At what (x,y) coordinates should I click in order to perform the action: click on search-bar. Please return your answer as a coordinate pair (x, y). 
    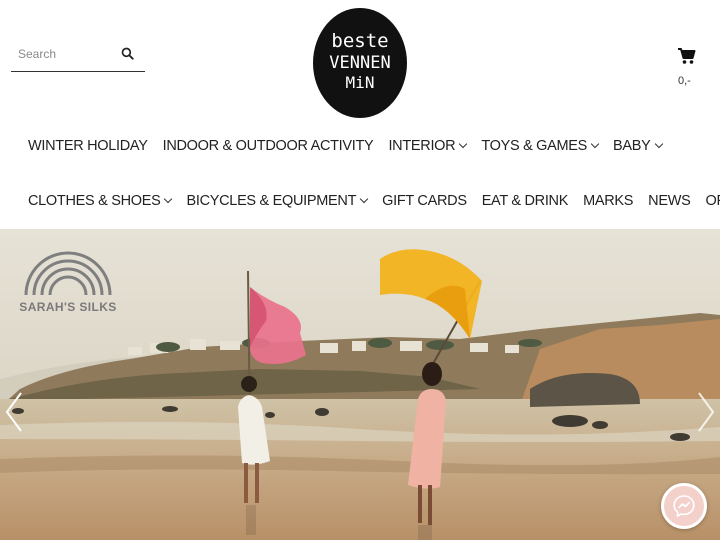
    Looking at the image, I should click on (78, 56).